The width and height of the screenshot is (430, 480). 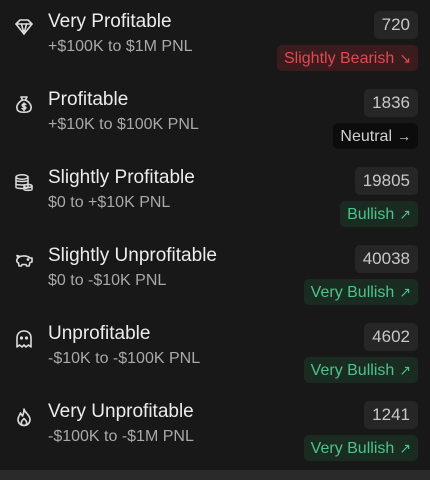 What do you see at coordinates (99, 333) in the screenshot?
I see `cohort-title: Unprofitable` at bounding box center [99, 333].